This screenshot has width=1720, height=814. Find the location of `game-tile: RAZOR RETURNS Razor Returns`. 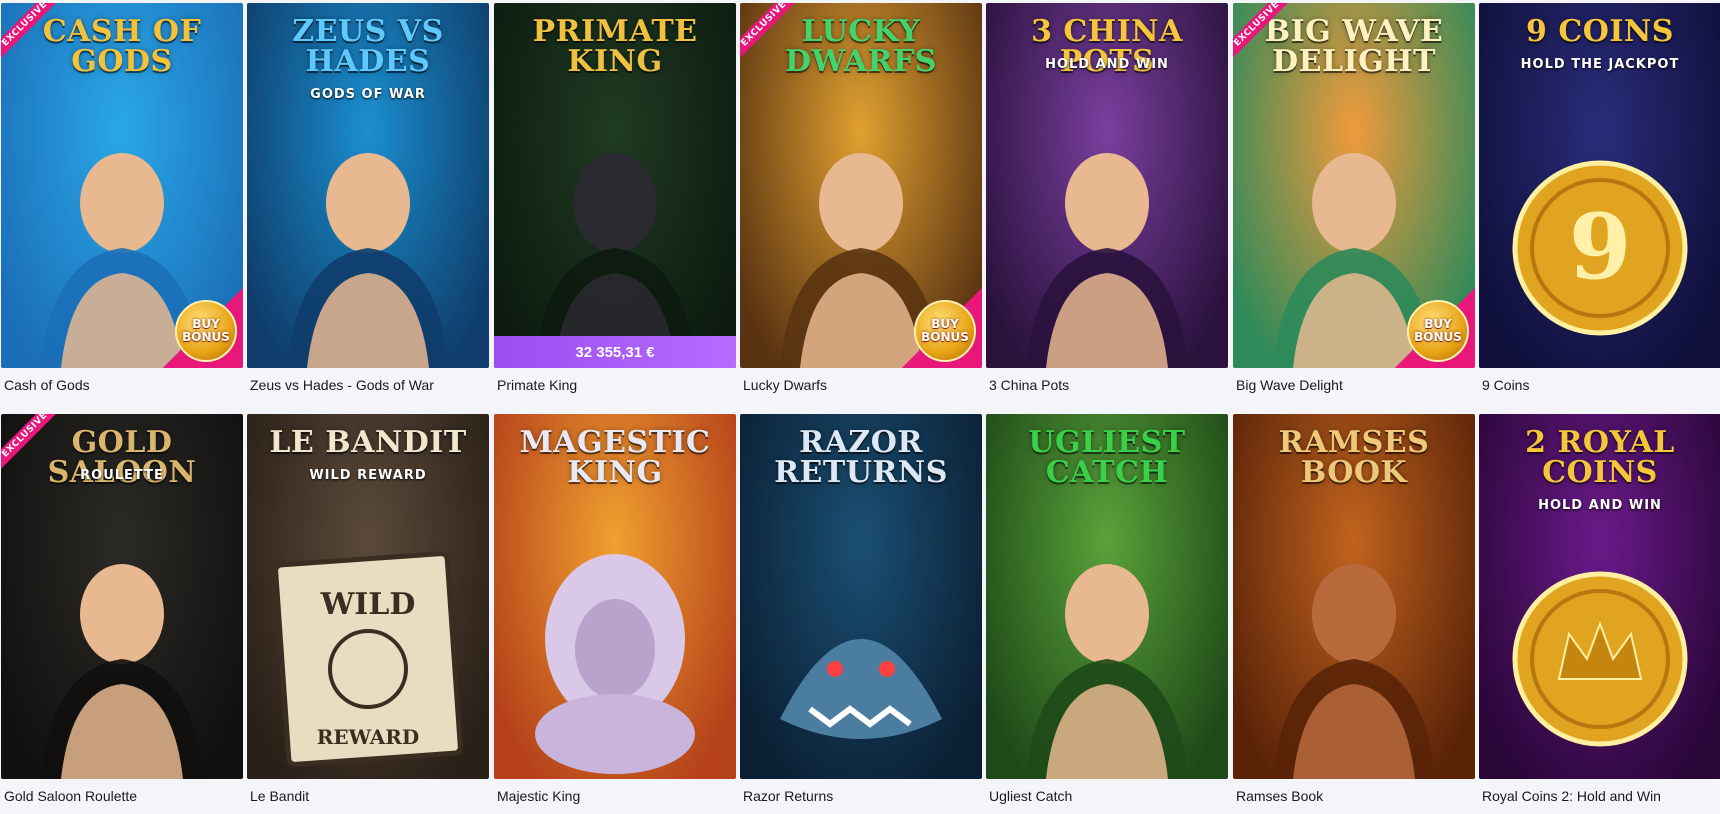

game-tile: RAZOR RETURNS Razor Returns is located at coordinates (861, 614).